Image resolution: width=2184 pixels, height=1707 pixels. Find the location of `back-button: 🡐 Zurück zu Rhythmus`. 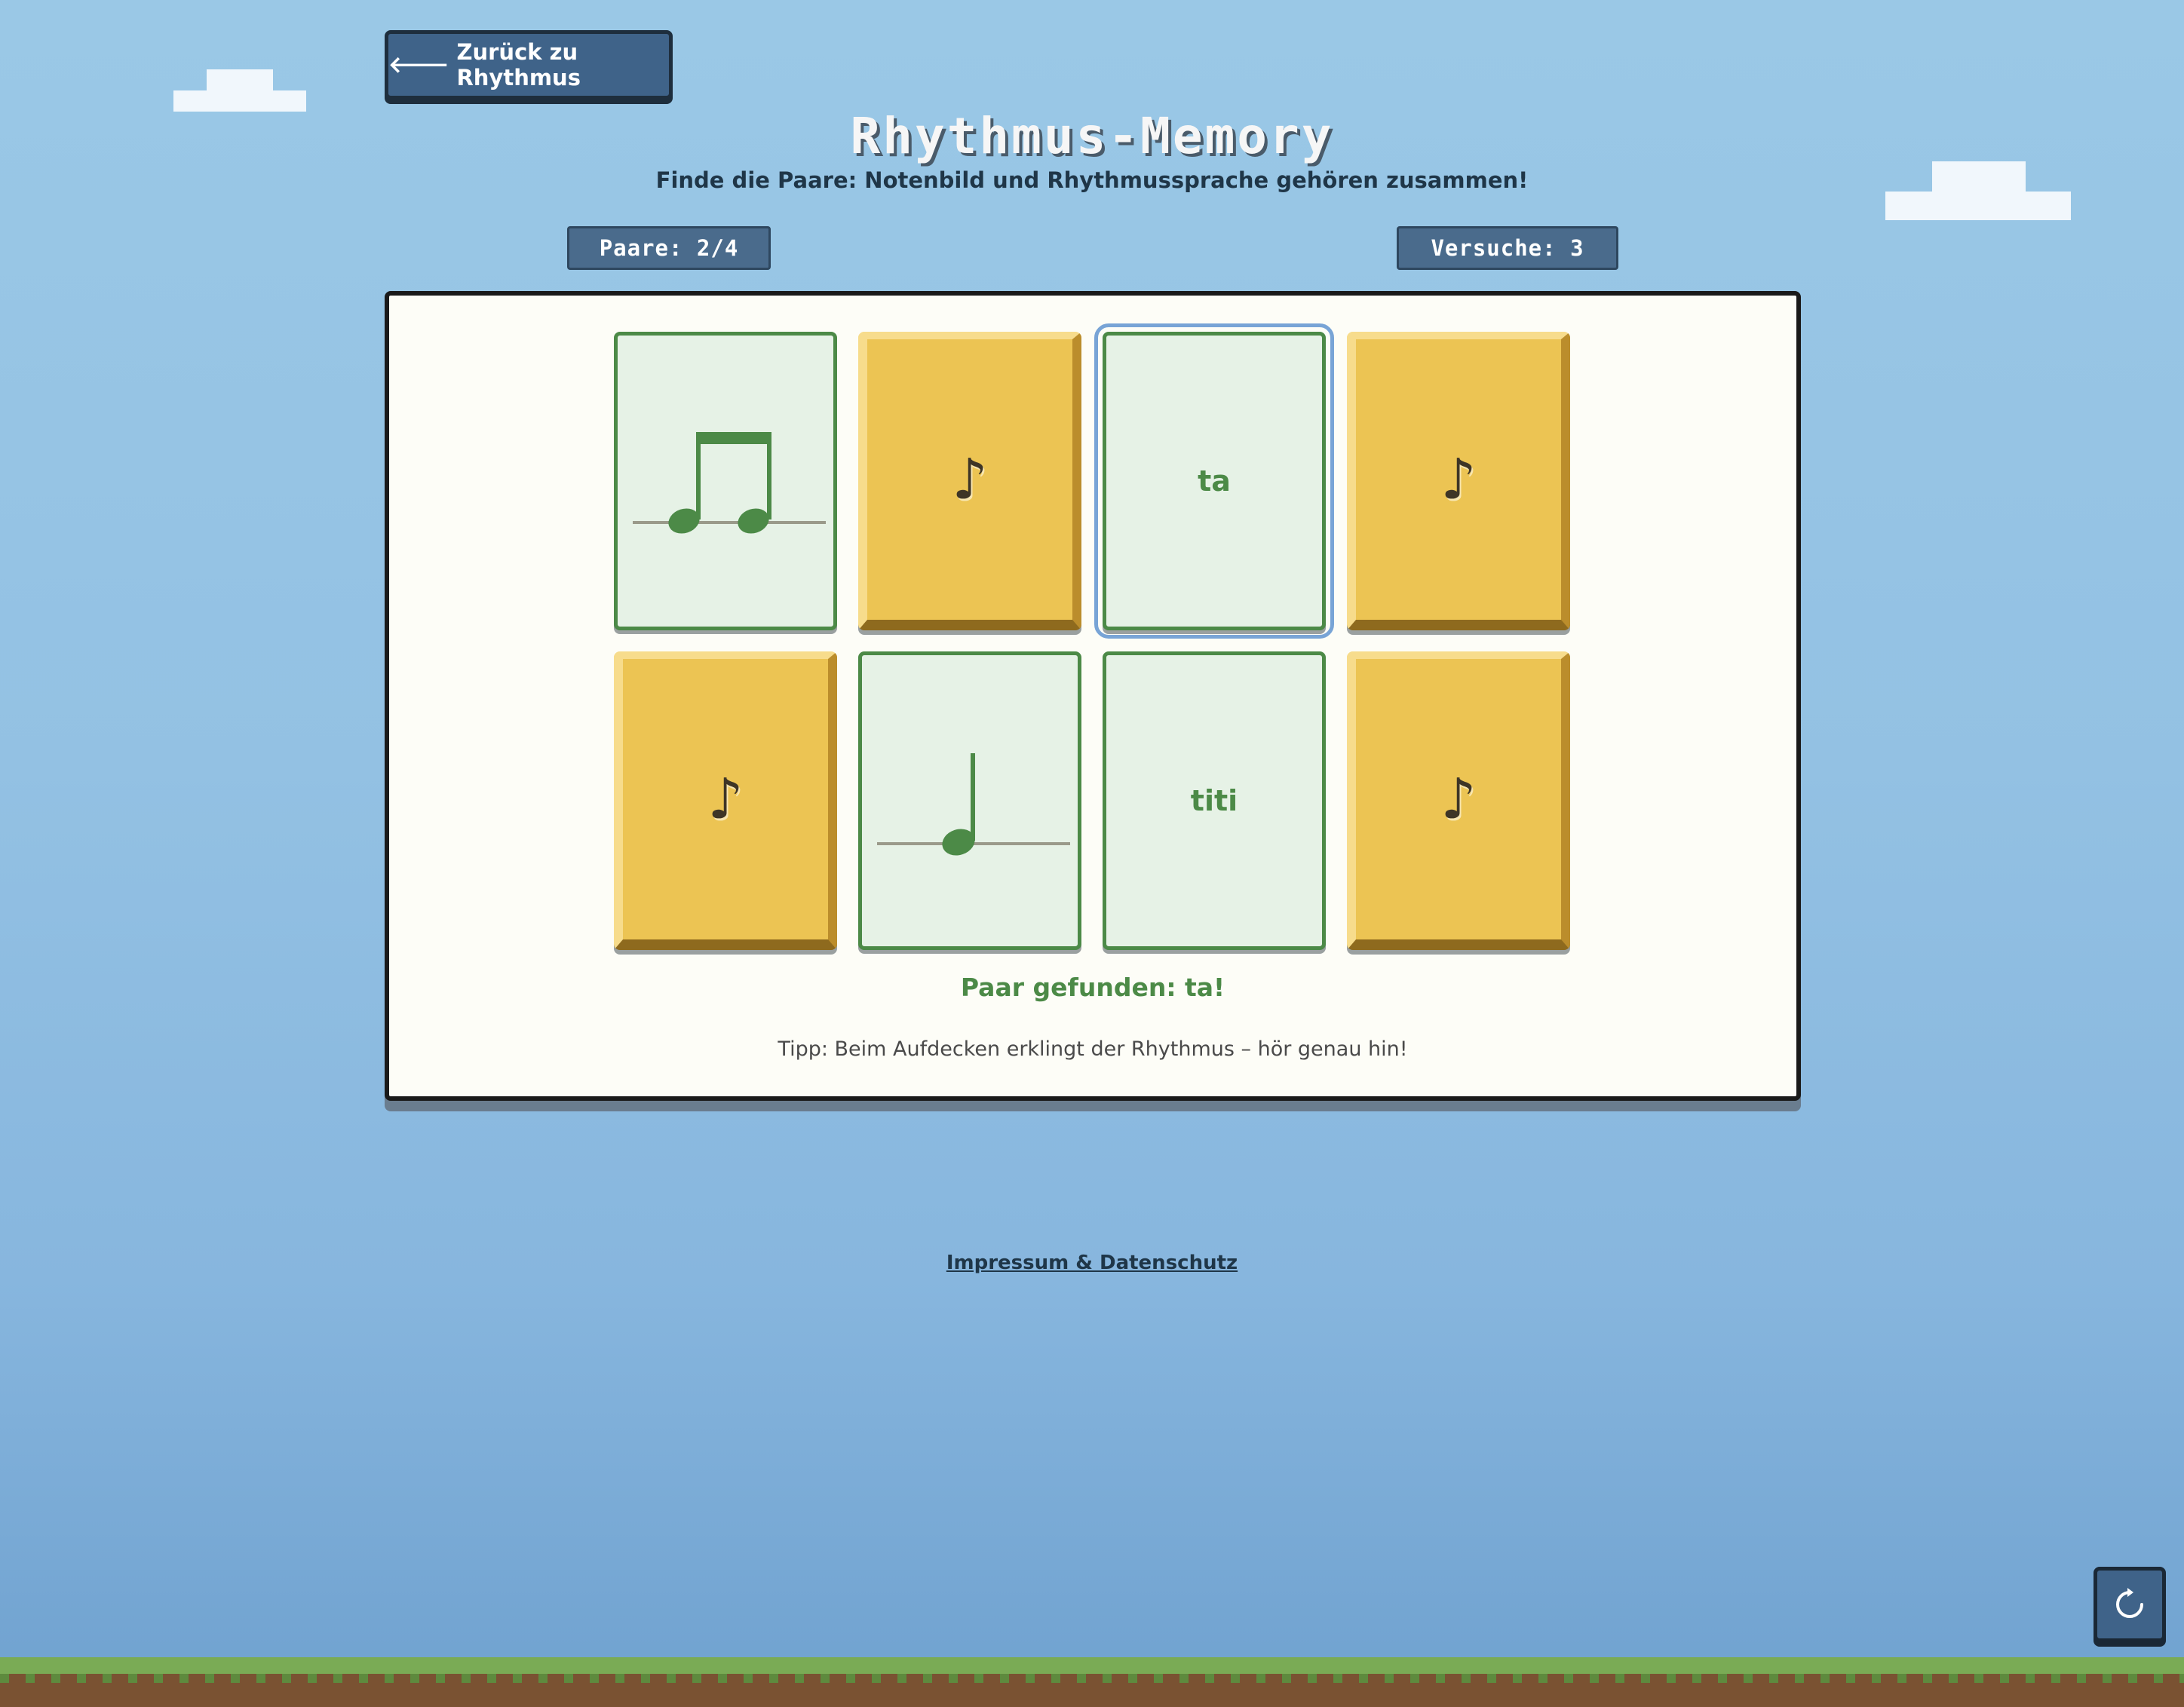

back-button: 🡐 Zurück zu Rhythmus is located at coordinates (529, 65).